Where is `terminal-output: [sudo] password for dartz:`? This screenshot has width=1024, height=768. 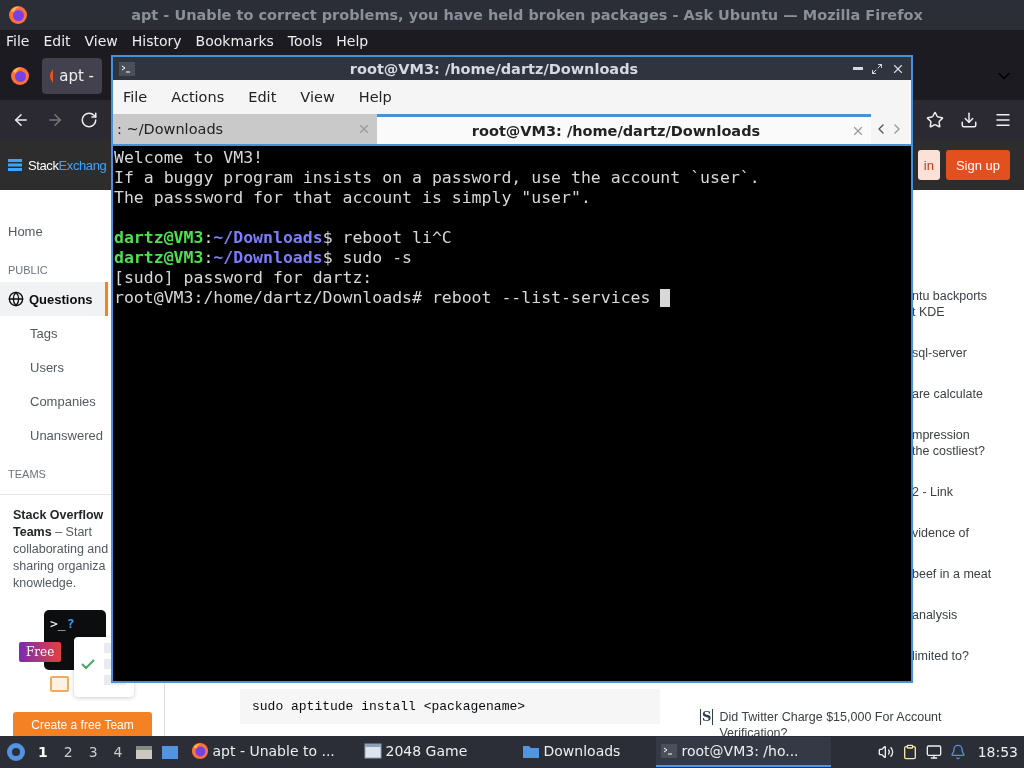 terminal-output: [sudo] password for dartz: is located at coordinates (243, 278).